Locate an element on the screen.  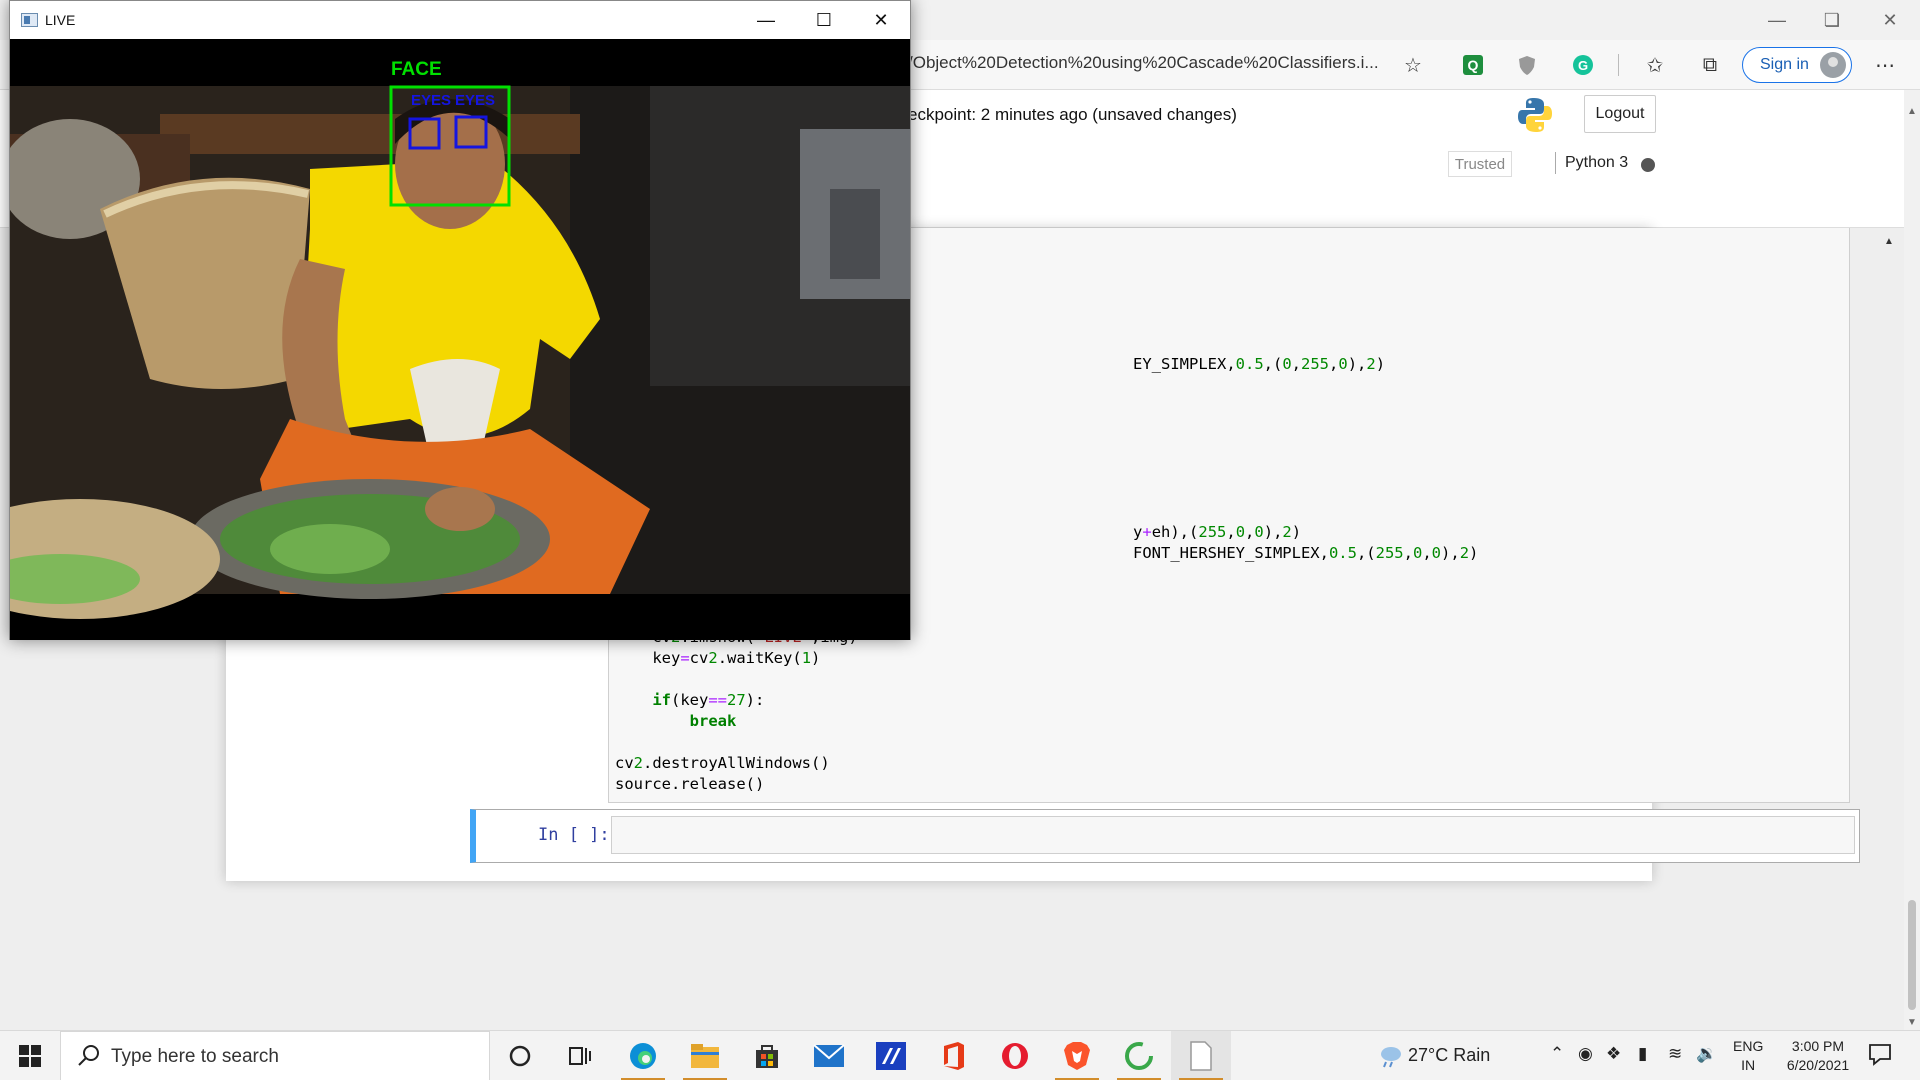
code-line: break is located at coordinates (713, 721).